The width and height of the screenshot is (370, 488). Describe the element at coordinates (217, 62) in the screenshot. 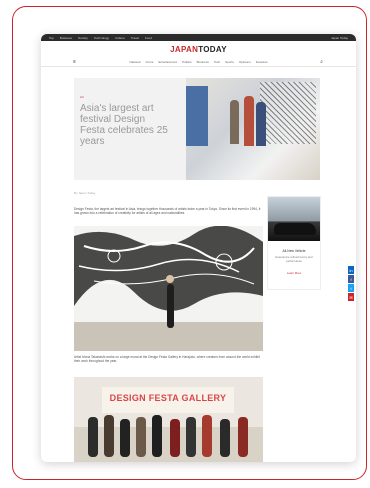

I see `nav-item: Tech` at that location.